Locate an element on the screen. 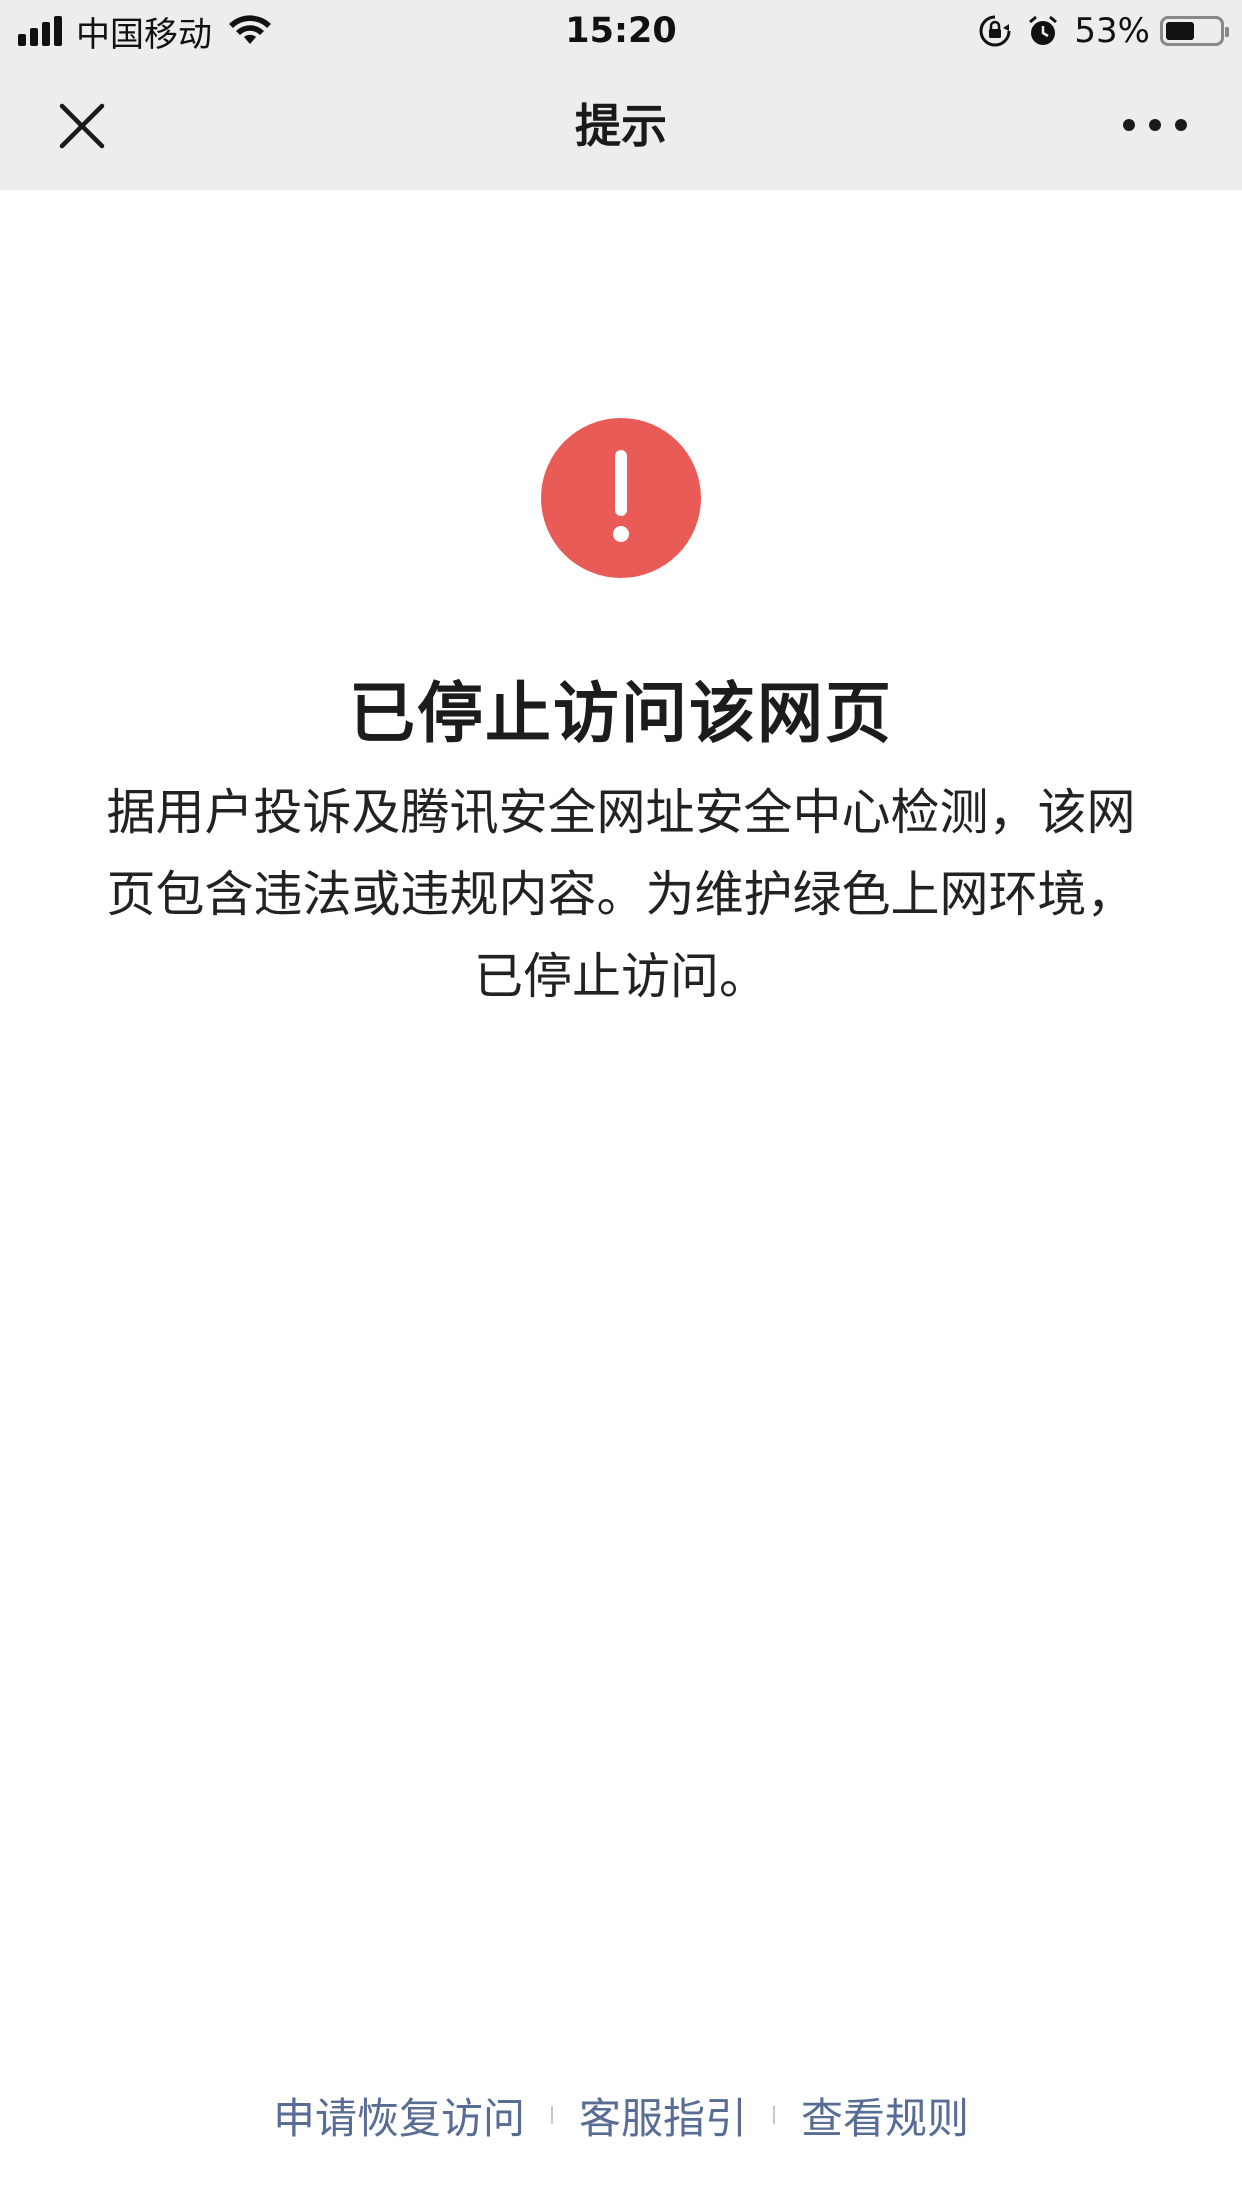 Image resolution: width=1242 pixels, height=2208 pixels. exclamation-icon is located at coordinates (621, 498).